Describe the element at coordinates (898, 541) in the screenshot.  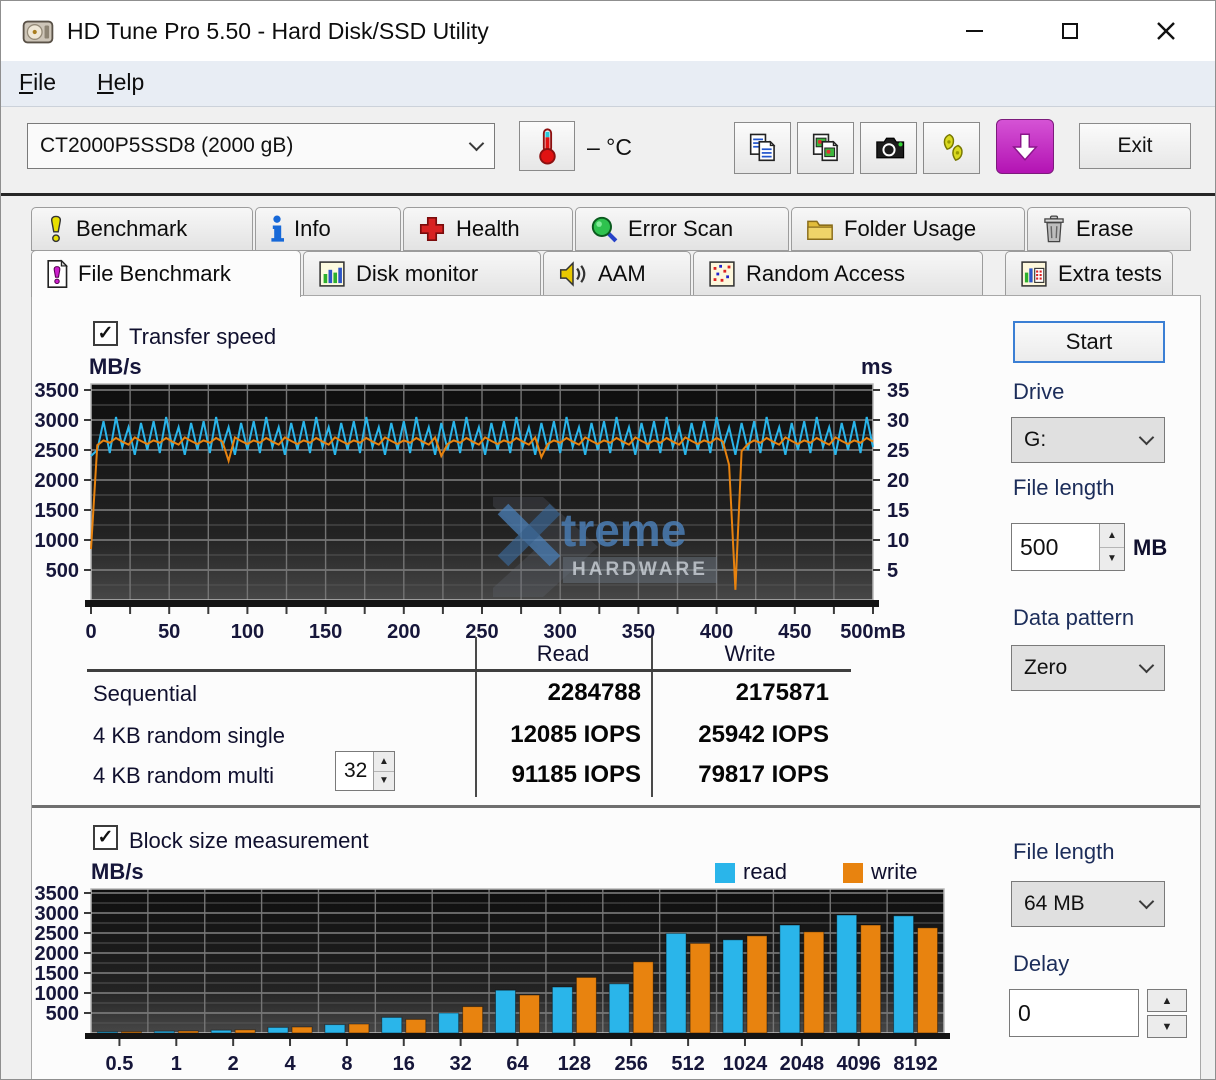
I see `svg-text: 10` at that location.